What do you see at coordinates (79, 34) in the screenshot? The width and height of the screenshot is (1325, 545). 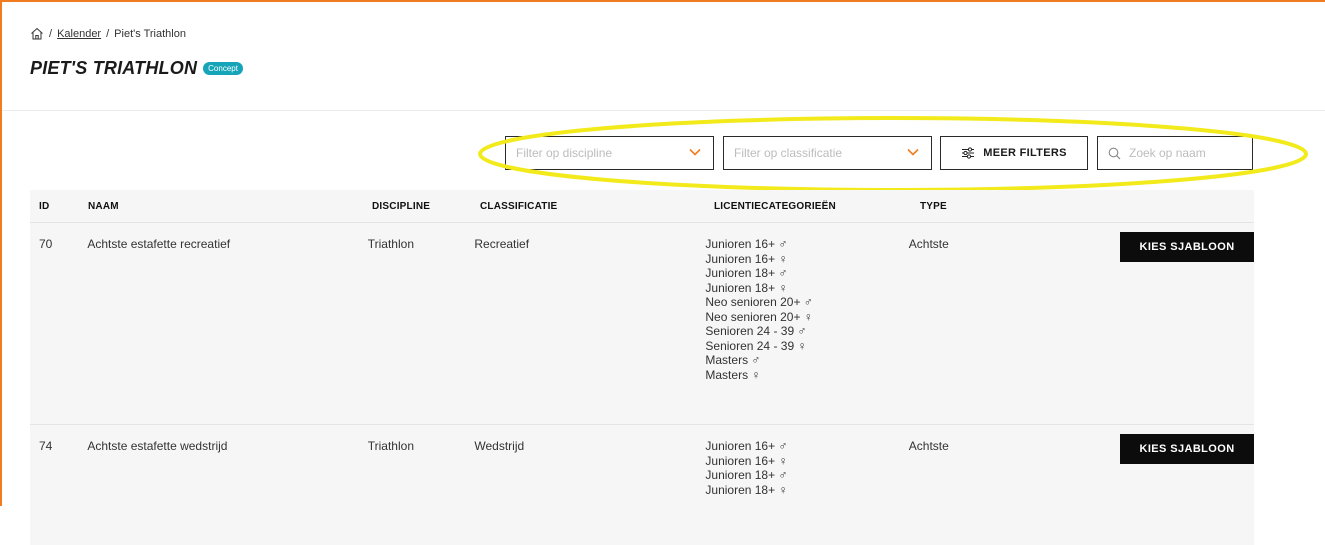 I see `breadcrumb-link-kalender: Kalender` at bounding box center [79, 34].